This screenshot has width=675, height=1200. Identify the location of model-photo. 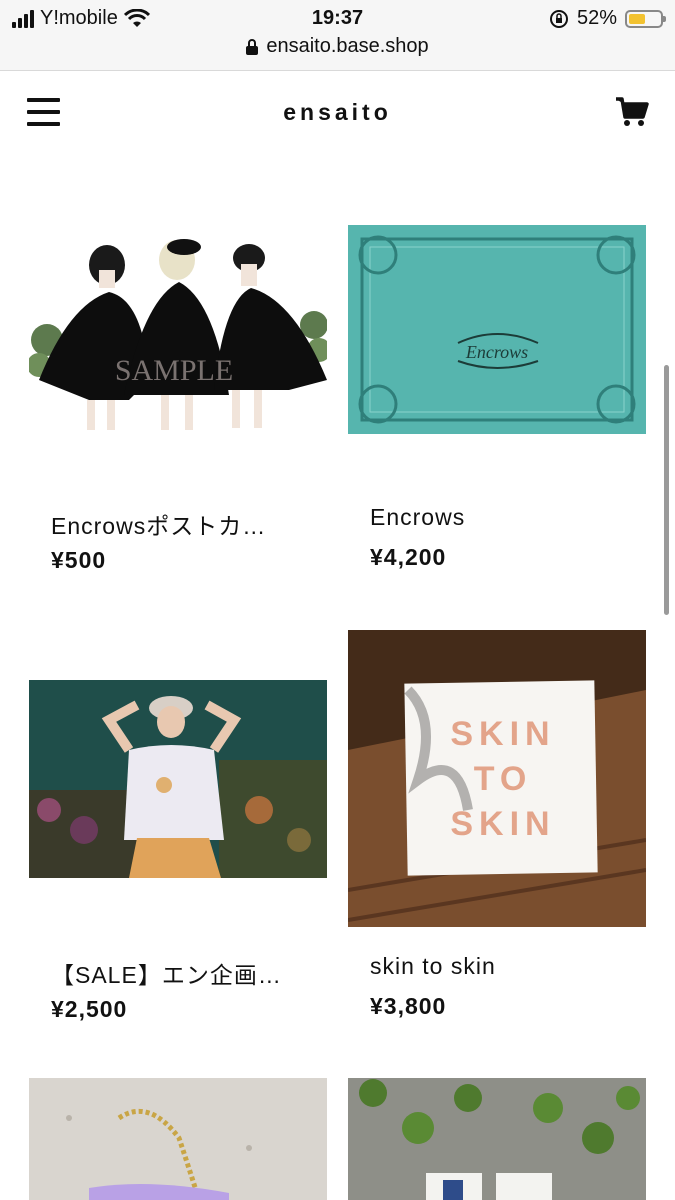
(178, 779).